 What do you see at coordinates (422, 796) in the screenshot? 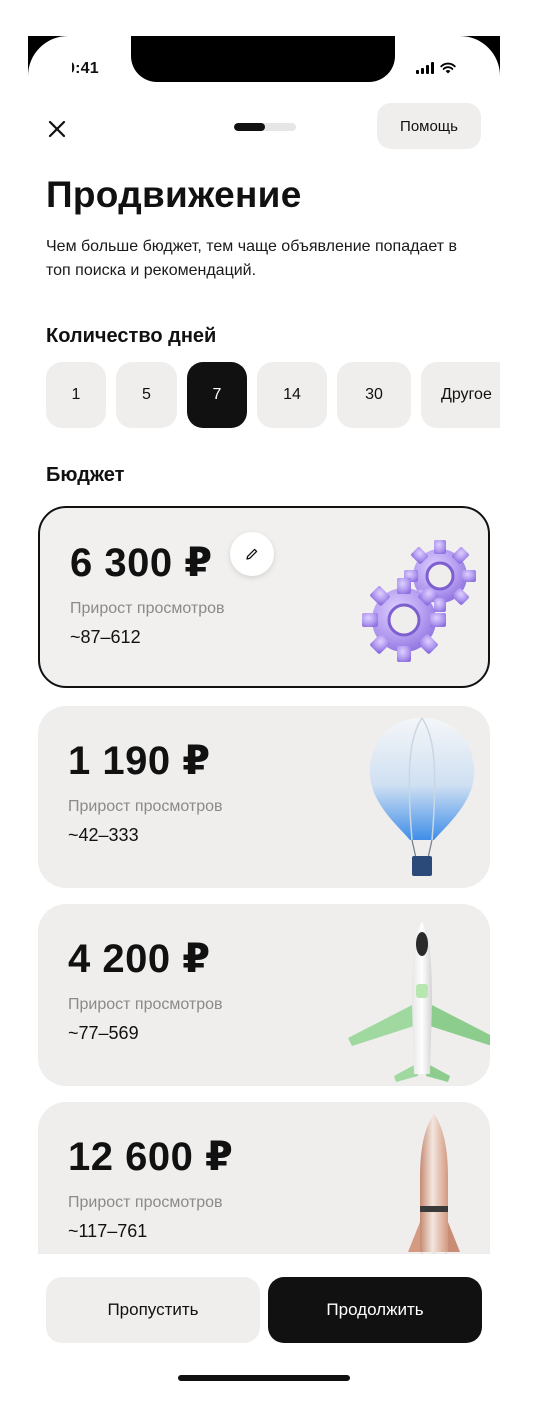
I see `hot-air-balloon-icon` at bounding box center [422, 796].